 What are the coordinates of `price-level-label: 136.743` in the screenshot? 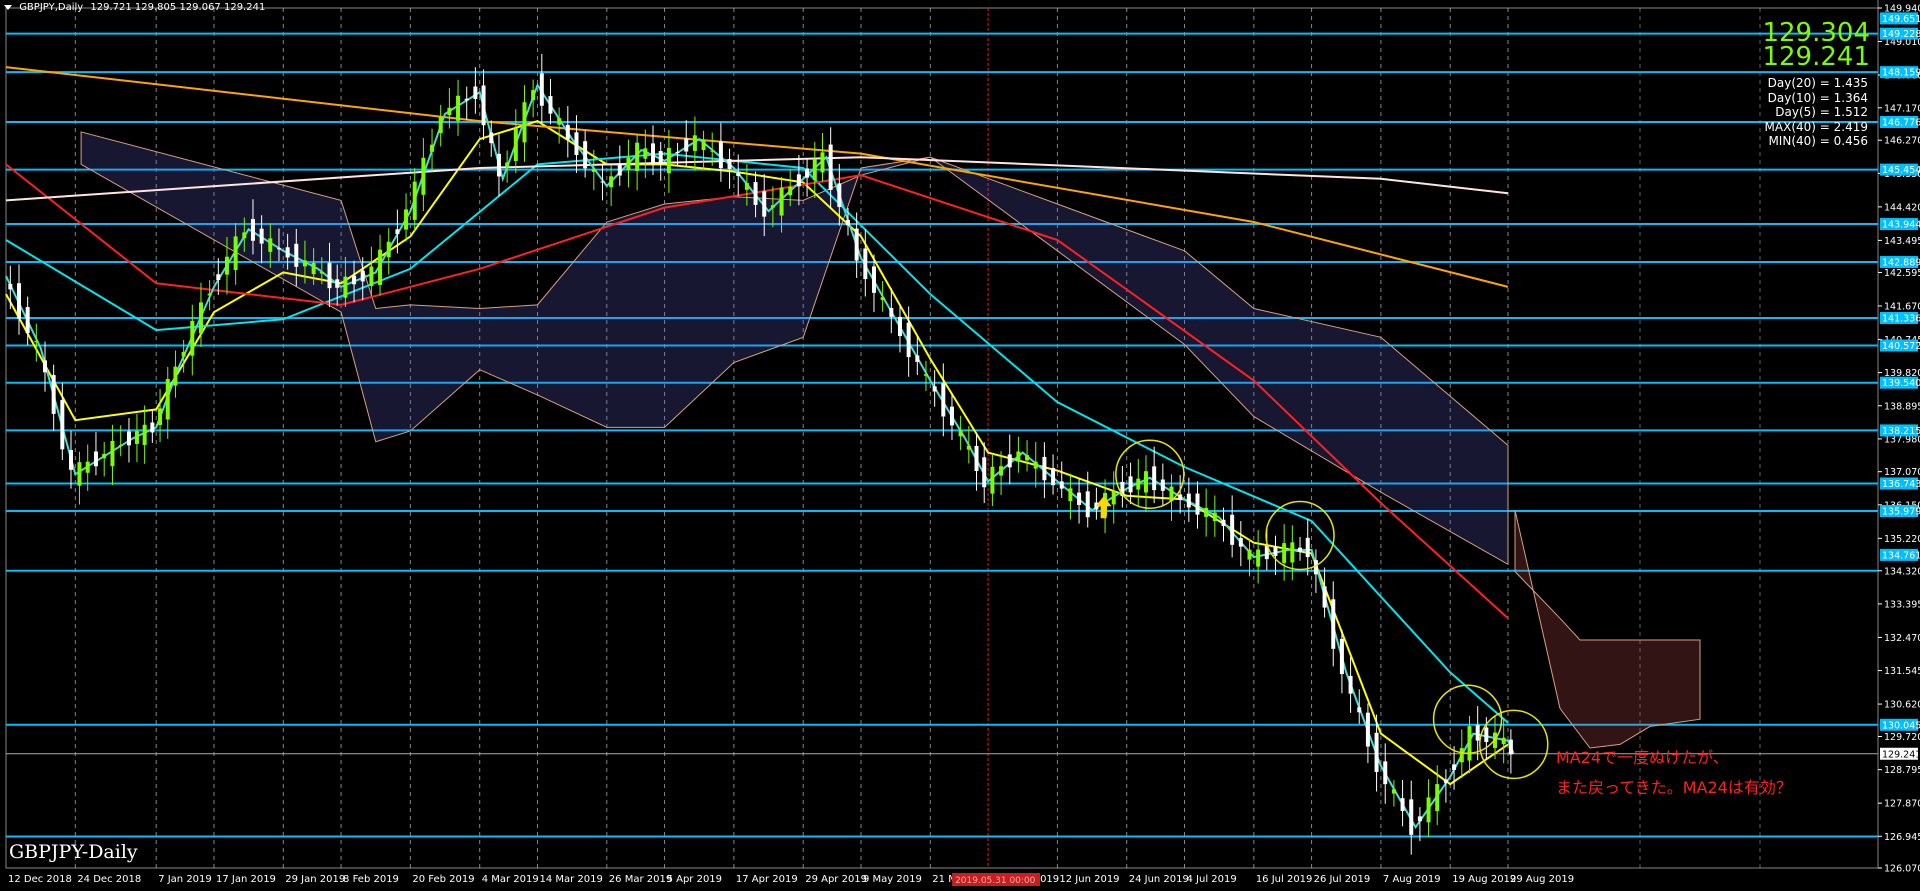 It's located at (1901, 484).